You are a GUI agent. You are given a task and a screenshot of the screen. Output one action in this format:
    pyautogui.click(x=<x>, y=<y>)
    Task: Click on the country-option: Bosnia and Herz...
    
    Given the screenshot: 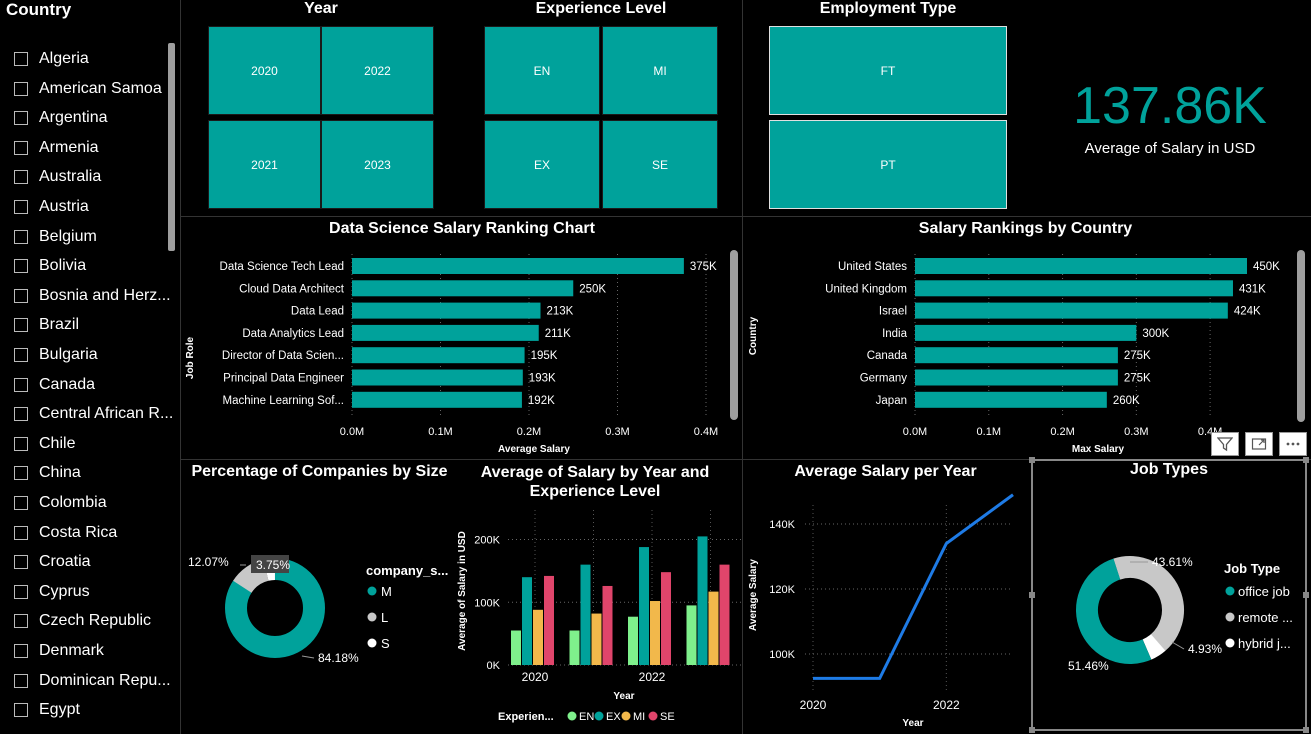 What is the action you would take?
    pyautogui.click(x=92, y=296)
    